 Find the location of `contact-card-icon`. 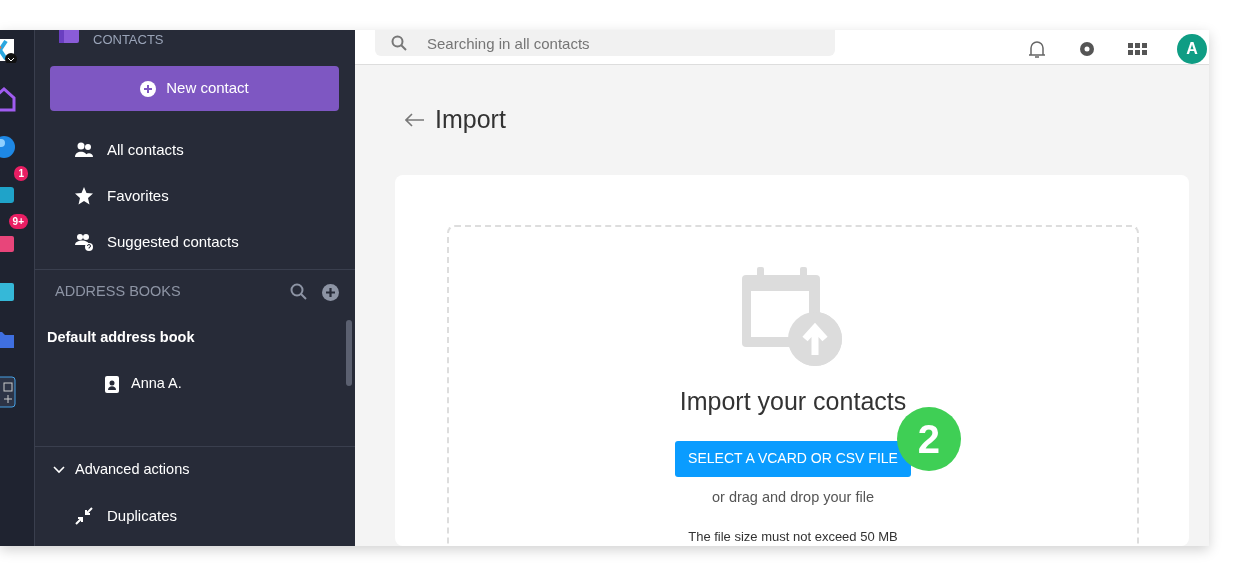

contact-card-icon is located at coordinates (112, 384).